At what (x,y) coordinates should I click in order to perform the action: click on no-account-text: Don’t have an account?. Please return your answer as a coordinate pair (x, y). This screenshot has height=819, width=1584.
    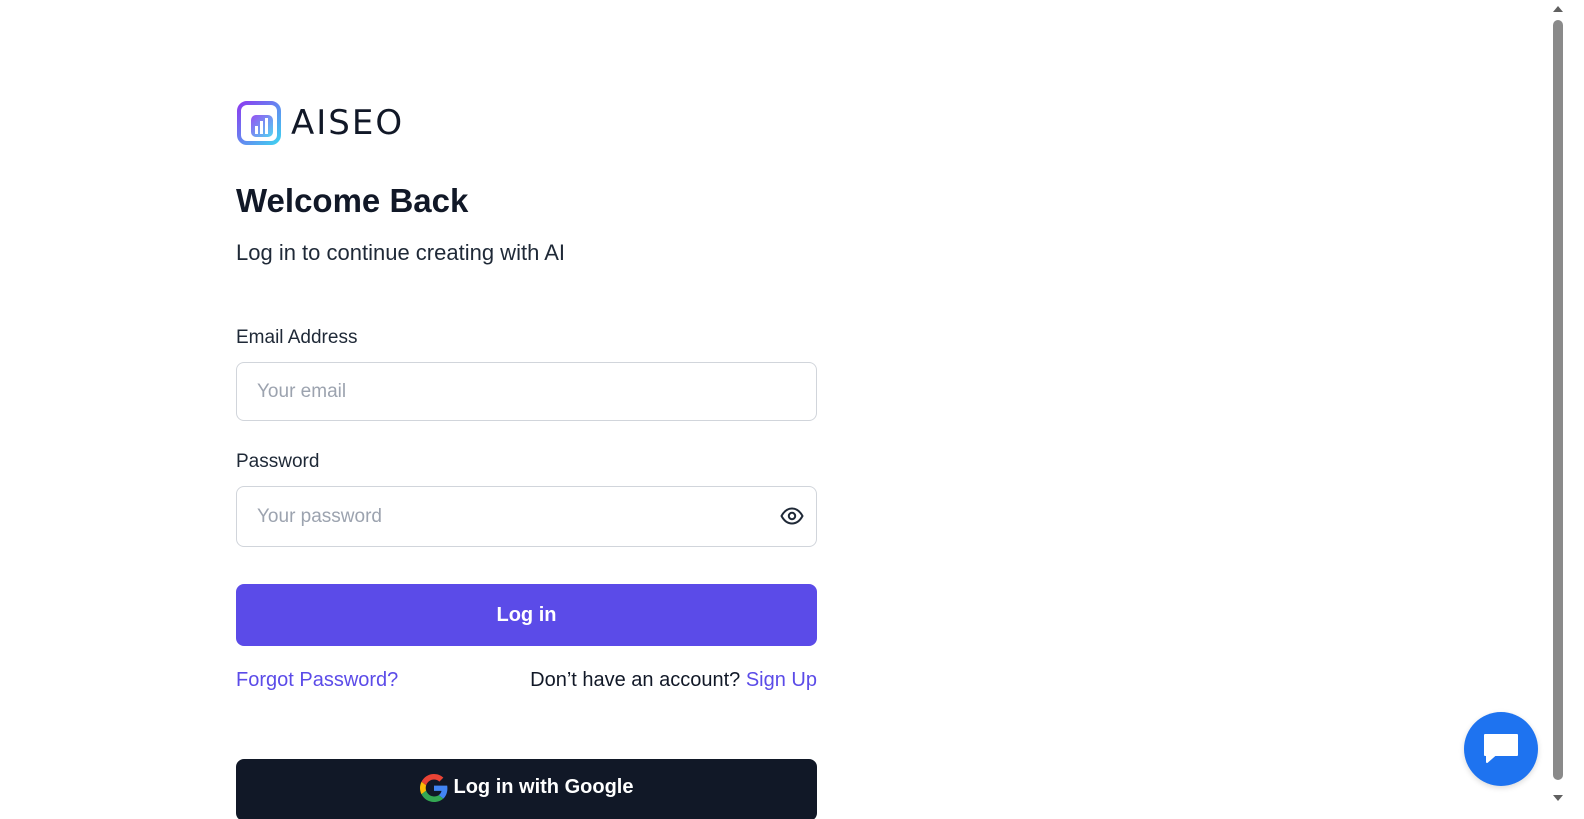
    Looking at the image, I should click on (635, 680).